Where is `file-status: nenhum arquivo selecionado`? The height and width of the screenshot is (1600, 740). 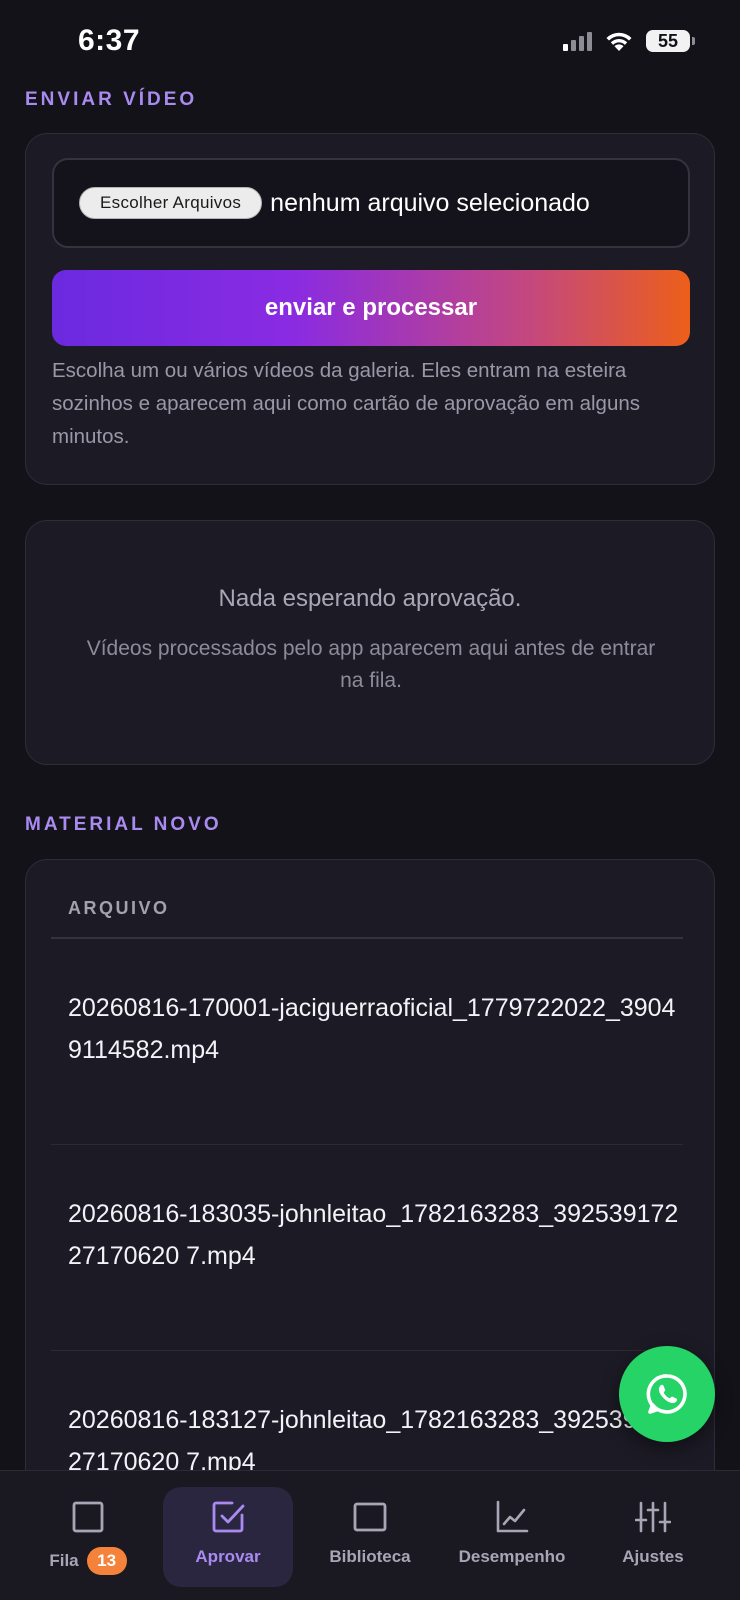
file-status: nenhum arquivo selecionado is located at coordinates (430, 202).